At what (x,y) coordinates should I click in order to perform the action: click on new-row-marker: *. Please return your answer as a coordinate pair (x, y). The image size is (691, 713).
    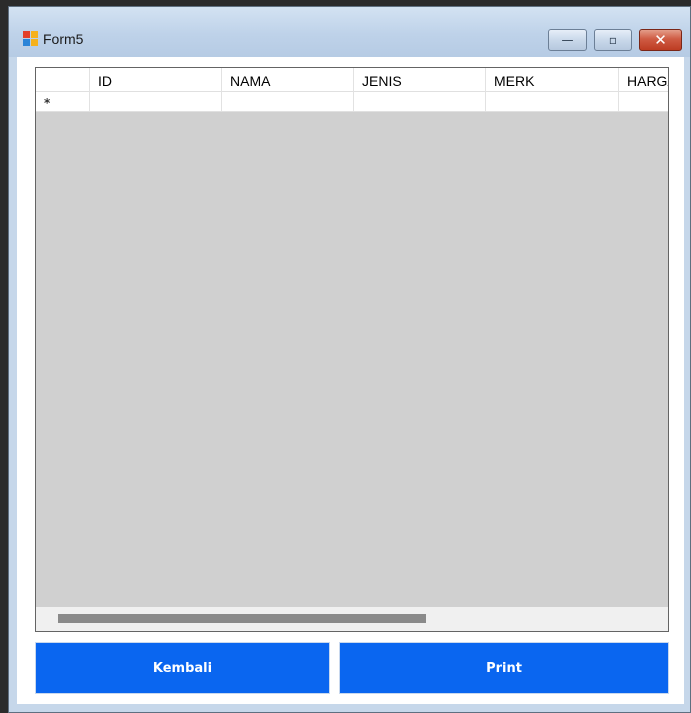
    Looking at the image, I should click on (47, 103).